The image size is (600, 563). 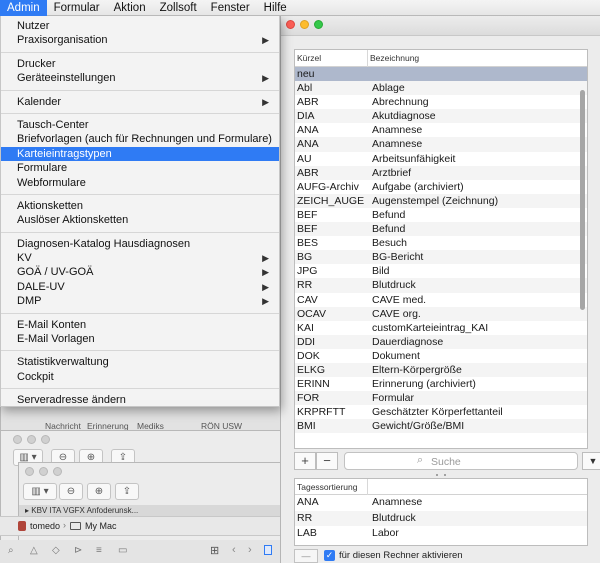 I want to click on cell-bezeichnung, so click(x=475, y=74).